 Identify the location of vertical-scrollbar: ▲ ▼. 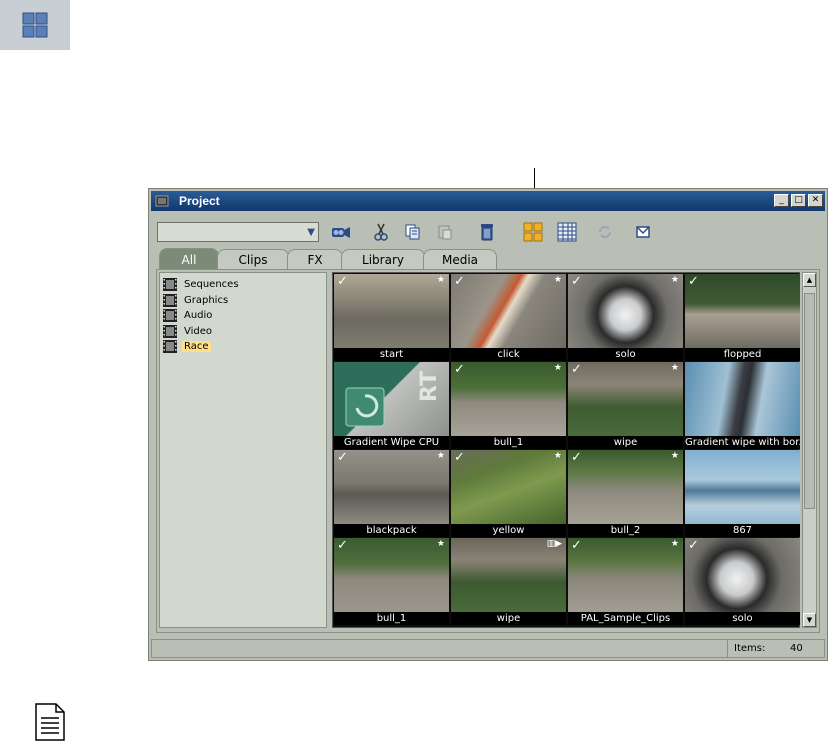
(809, 450).